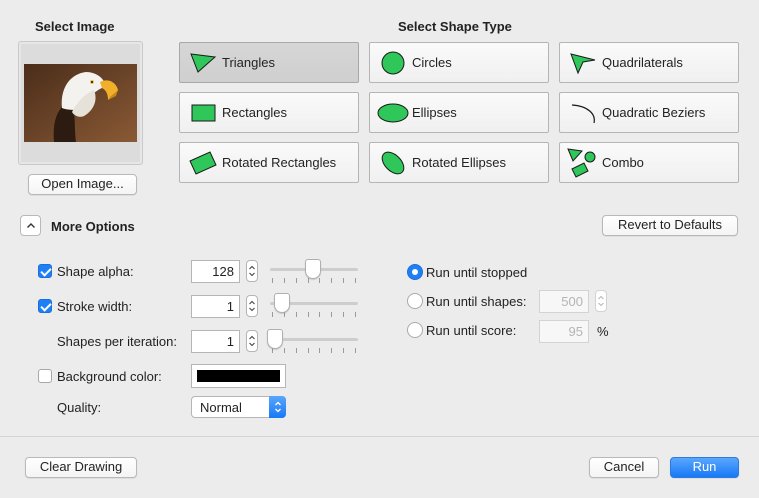 The image size is (759, 498). Describe the element at coordinates (313, 269) in the screenshot. I see `shape-alpha-slider-knob` at that location.